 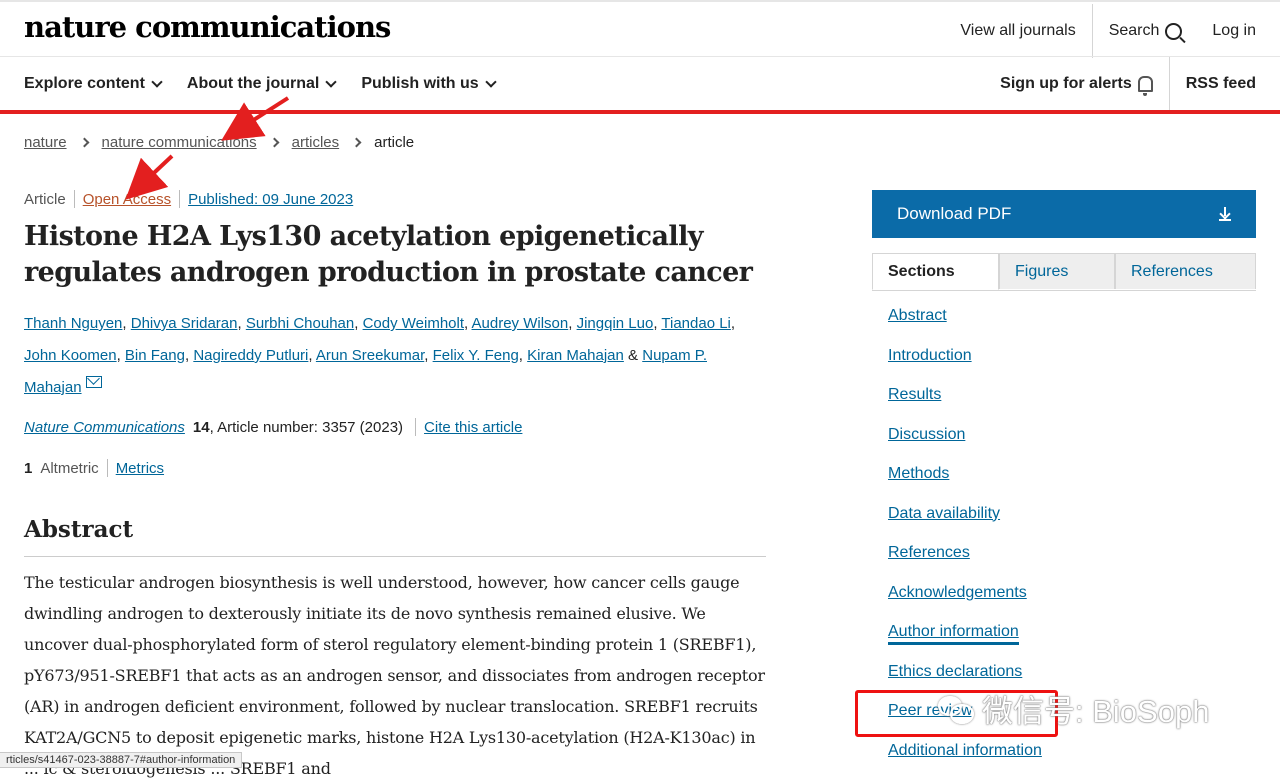 What do you see at coordinates (207, 148) in the screenshot?
I see `annotation-arrows` at bounding box center [207, 148].